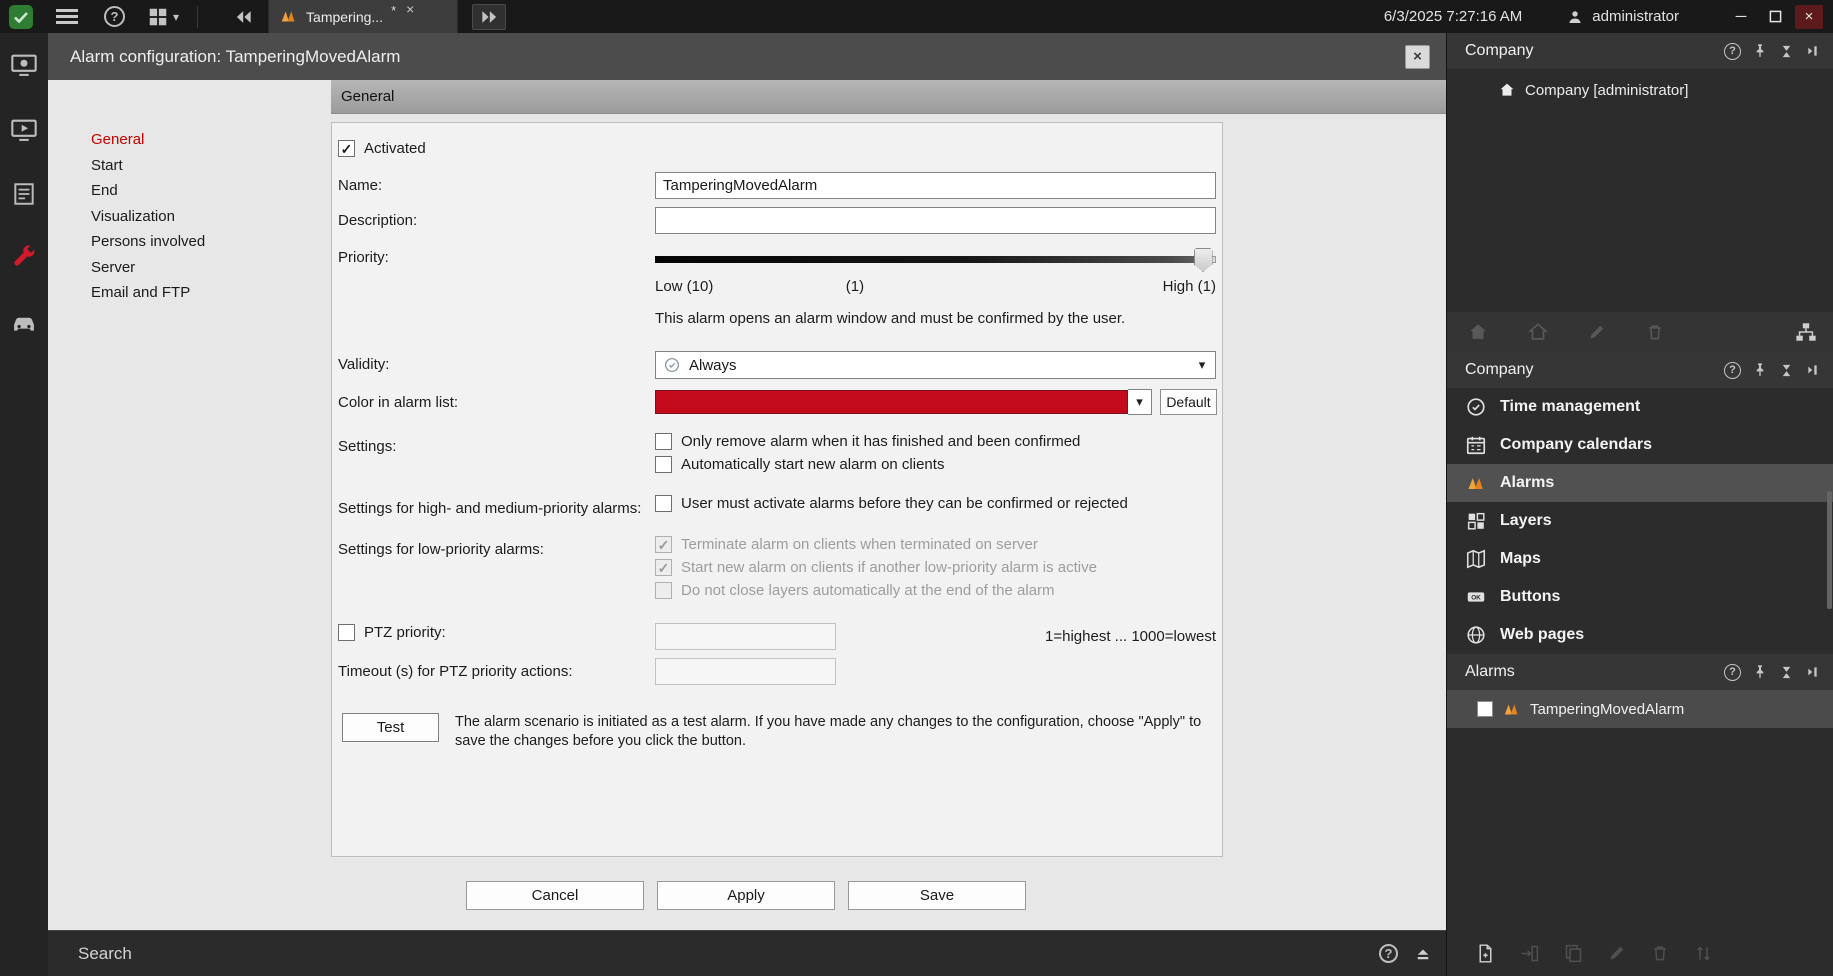 The height and width of the screenshot is (976, 1833). What do you see at coordinates (1660, 953) in the screenshot?
I see `delete-alarm-icon` at bounding box center [1660, 953].